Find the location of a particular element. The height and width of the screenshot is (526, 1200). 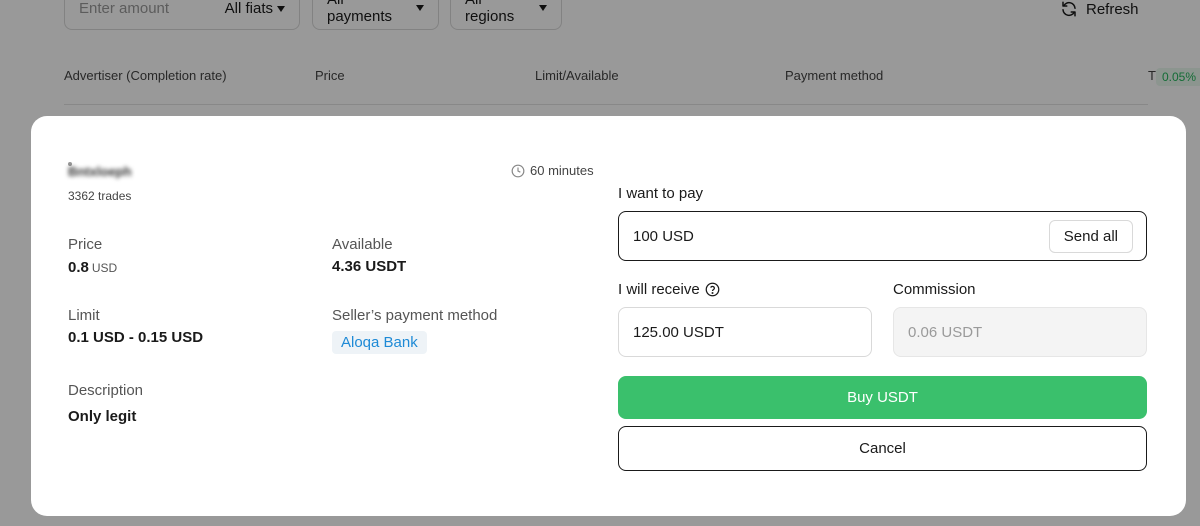

advertiser-name: Bntxloeph is located at coordinates (100, 171).